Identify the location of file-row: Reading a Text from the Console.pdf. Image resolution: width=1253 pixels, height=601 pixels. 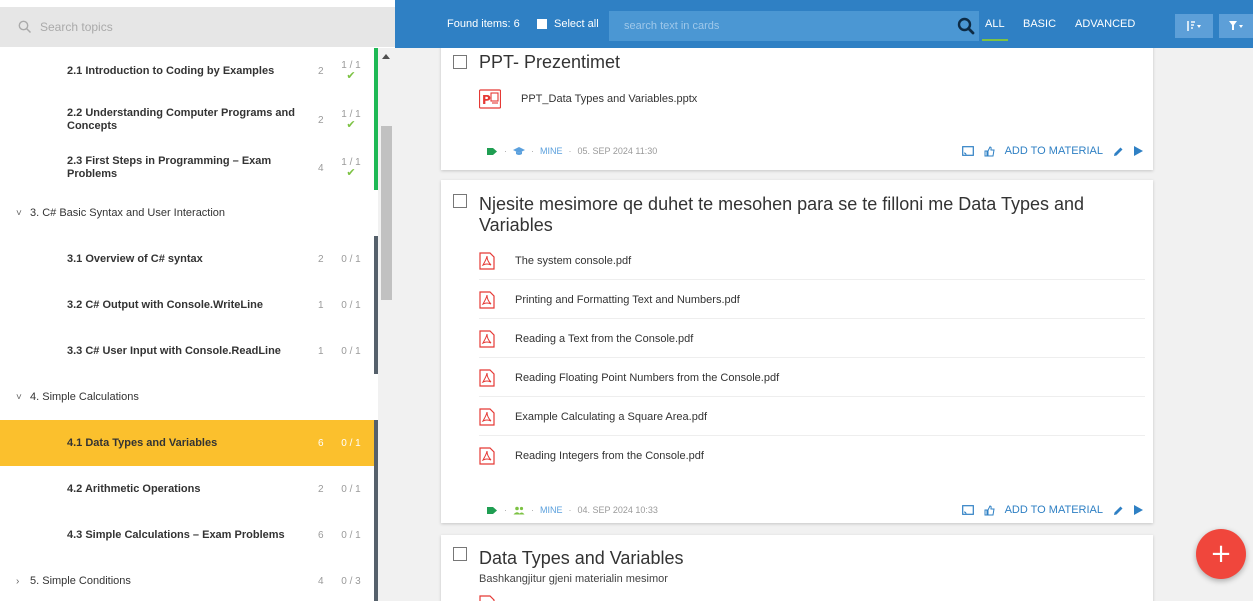
(812, 339).